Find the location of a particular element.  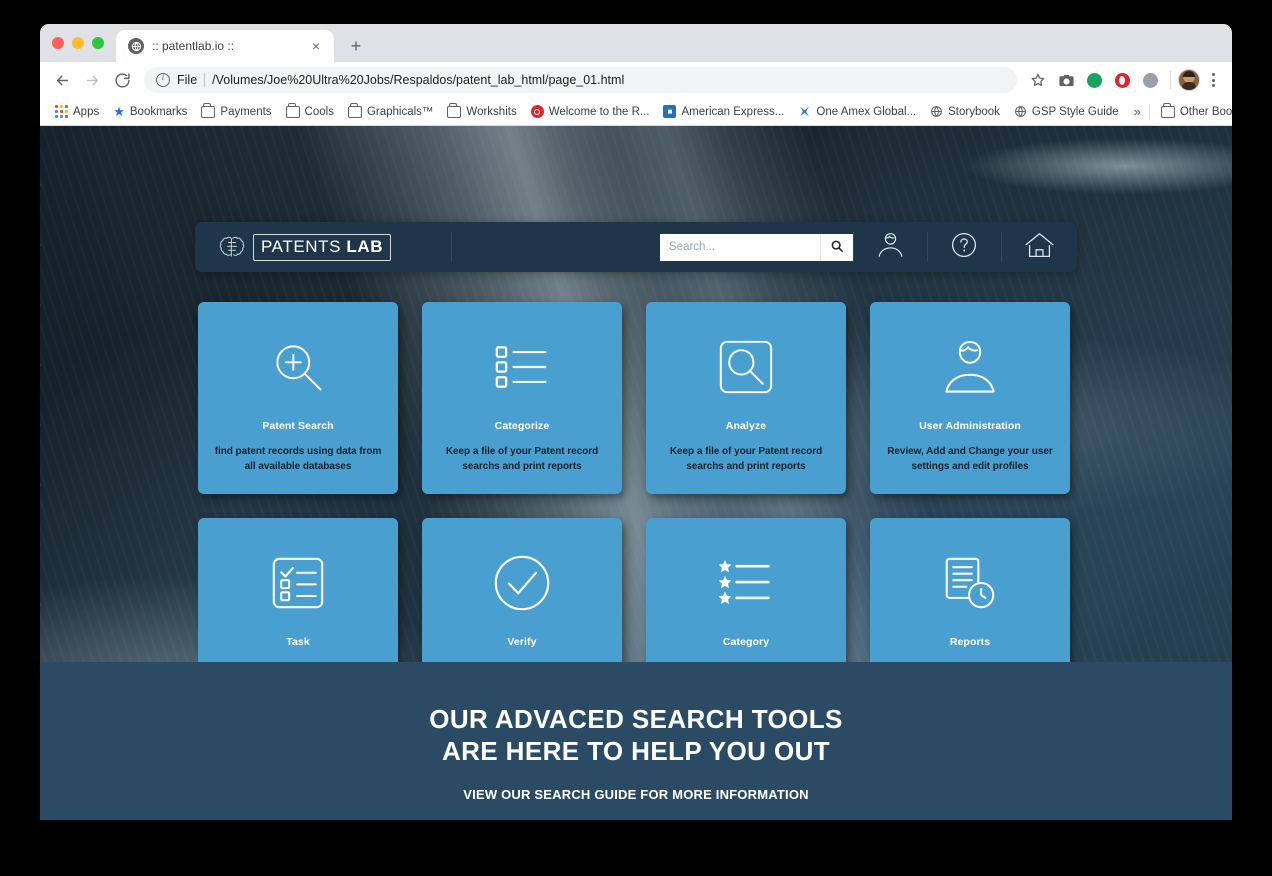

bookmark-graphicals: Graphicals™ is located at coordinates (390, 112).